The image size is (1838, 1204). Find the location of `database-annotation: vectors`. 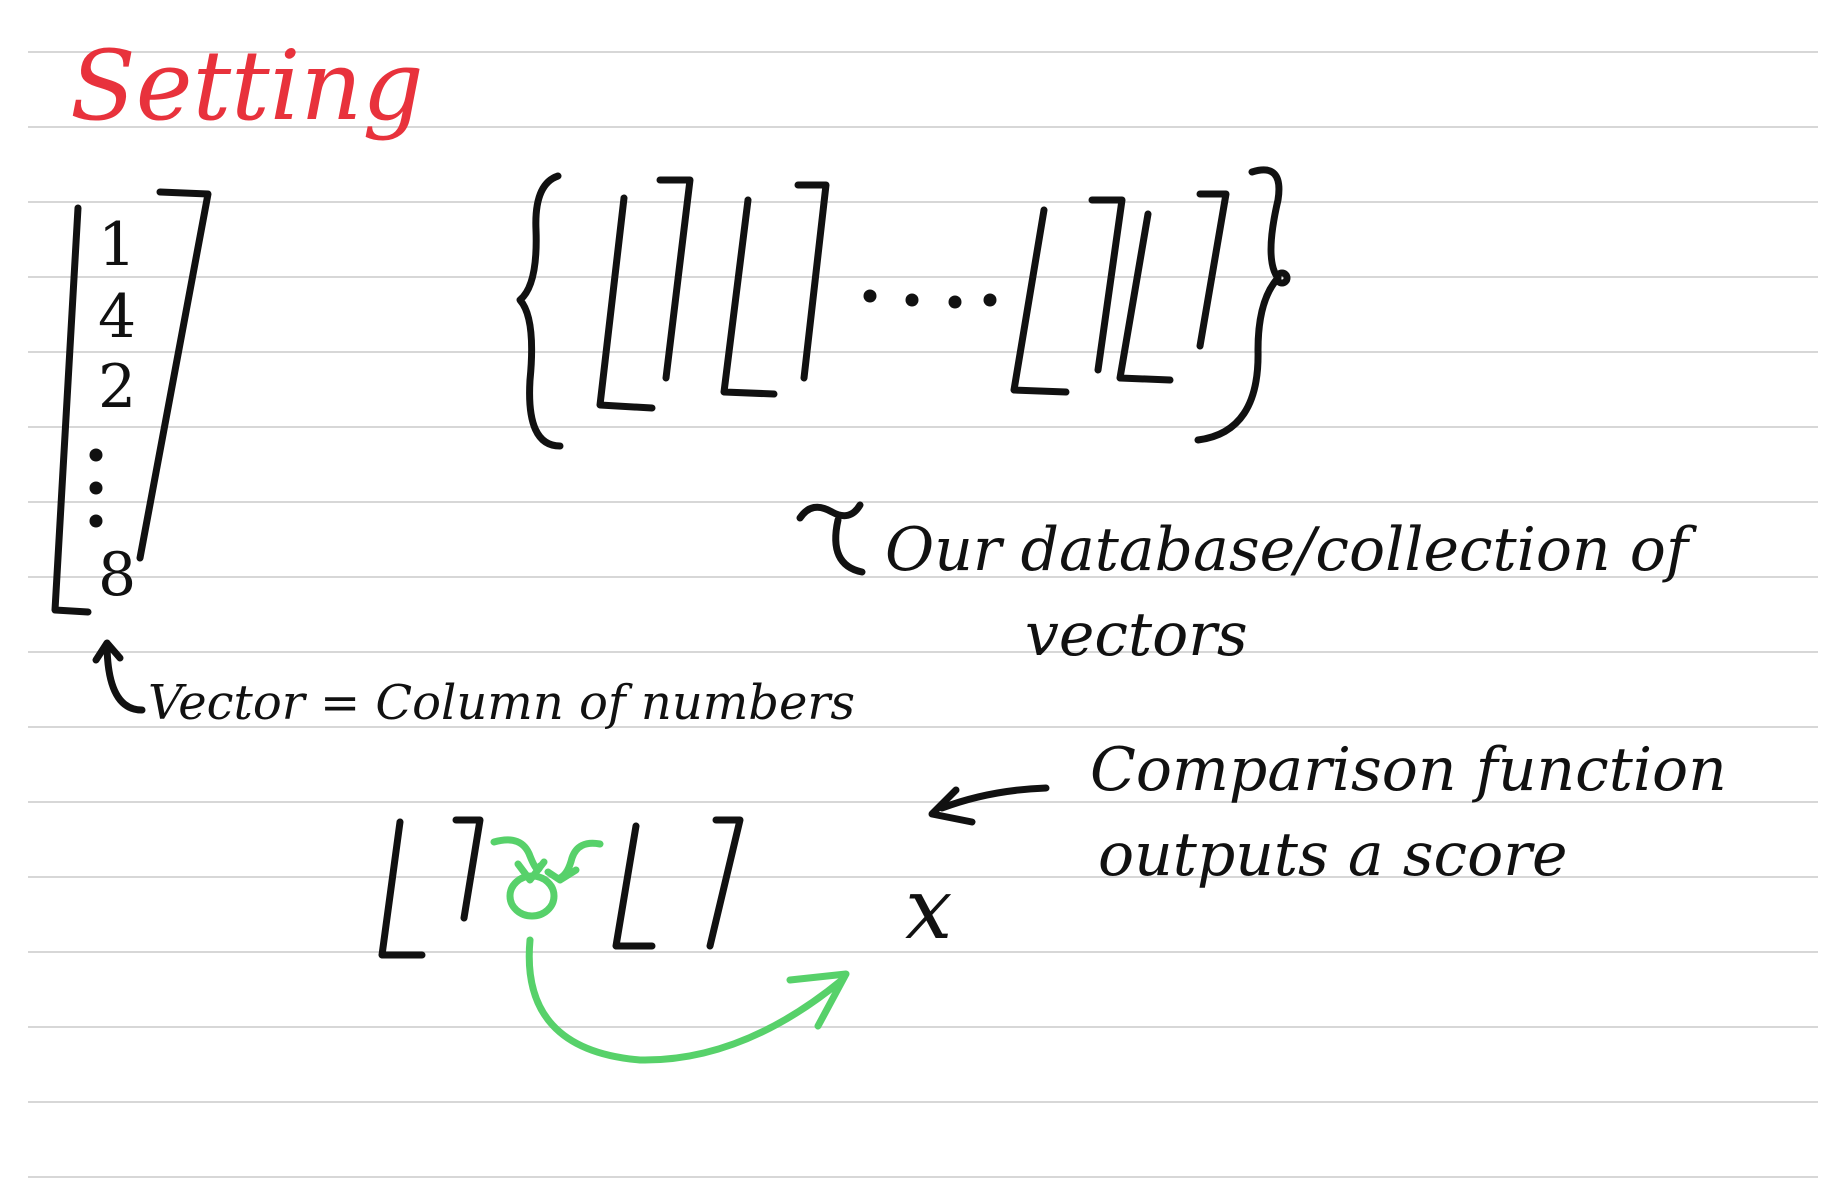

database-annotation: vectors is located at coordinates (1136, 635).